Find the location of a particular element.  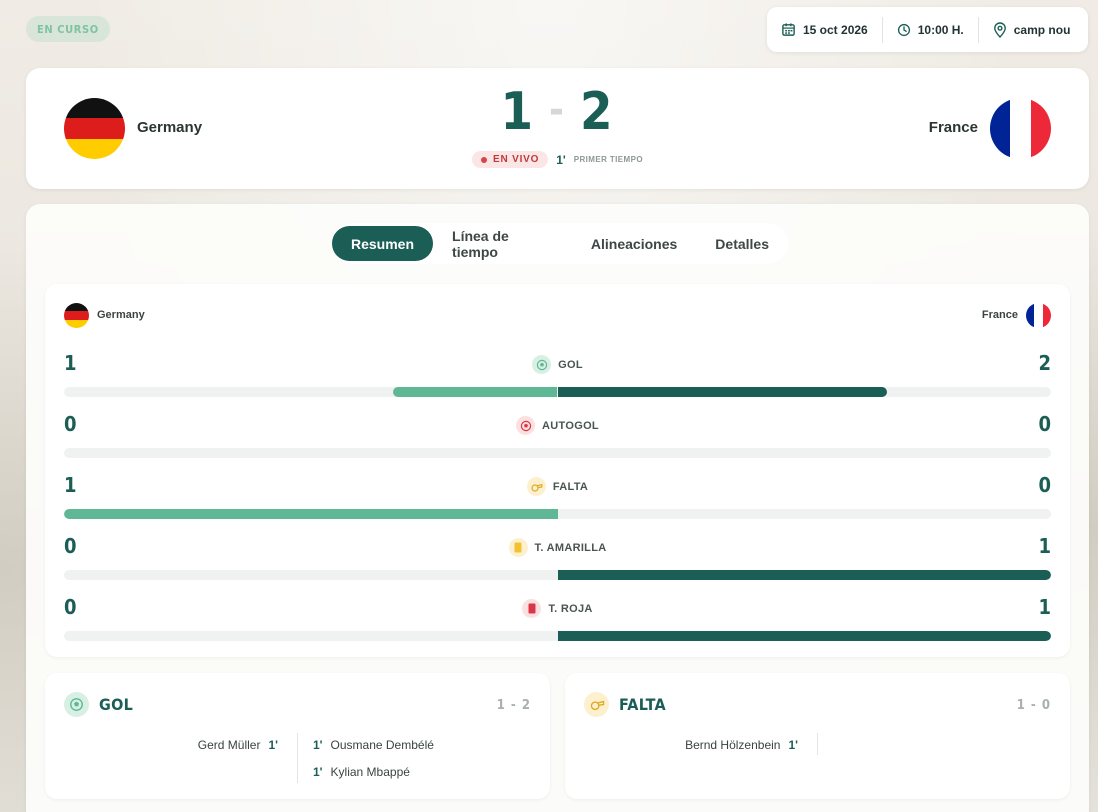

stat-label: GOL is located at coordinates (557, 364).